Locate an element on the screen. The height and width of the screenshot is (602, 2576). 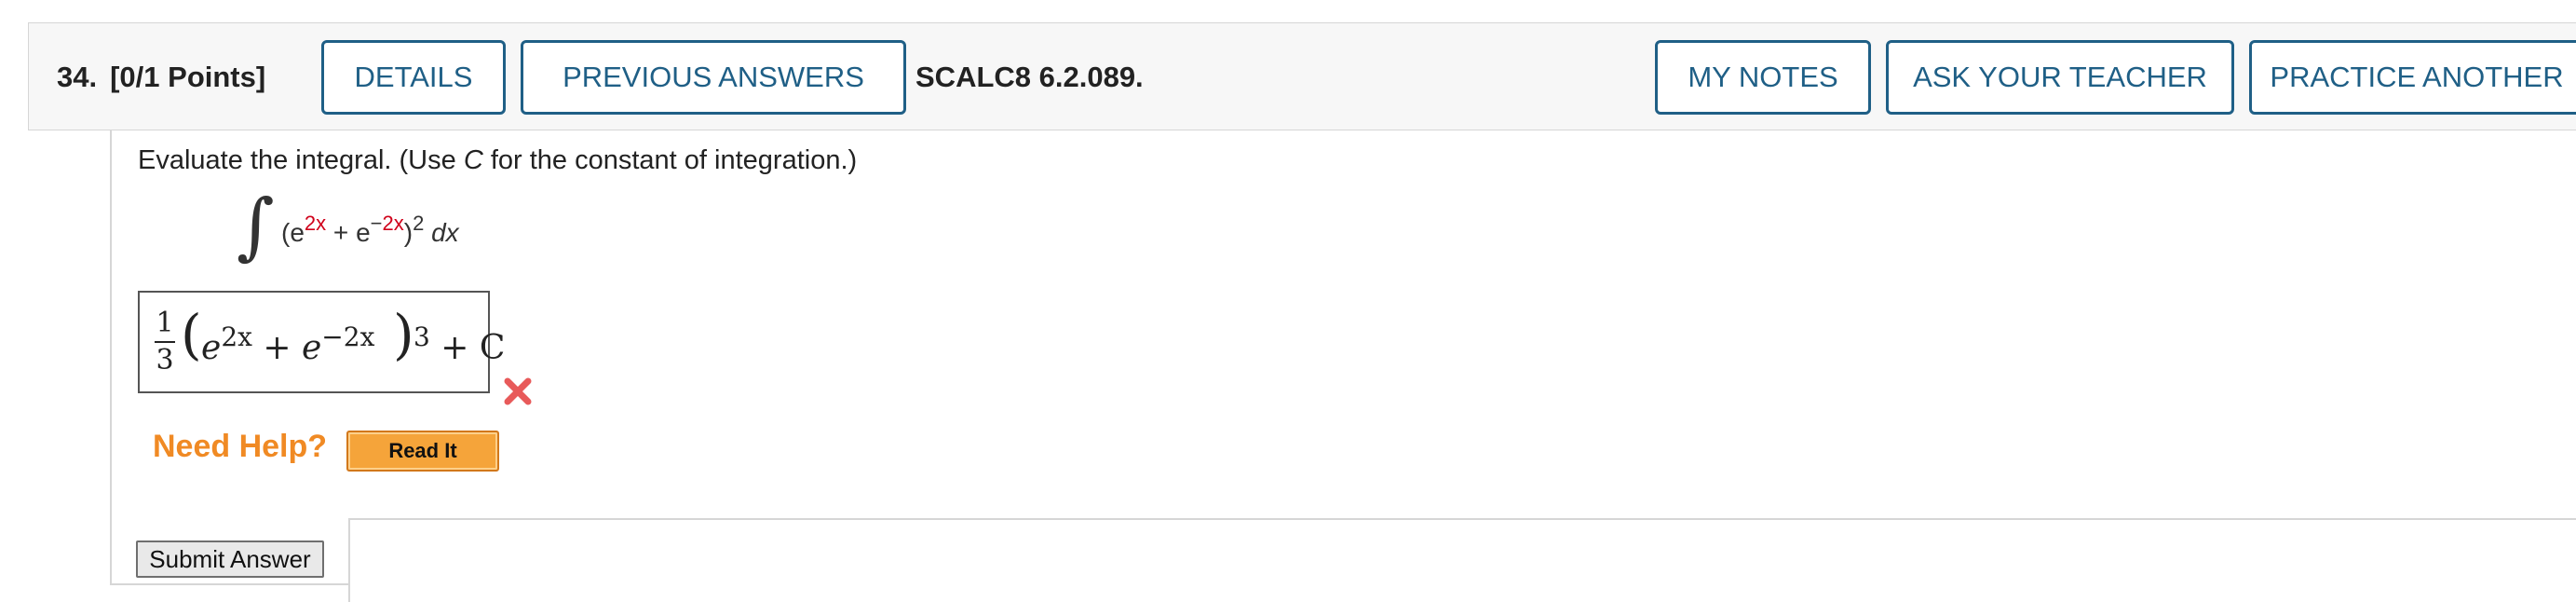
red-x-icon is located at coordinates (518, 391).